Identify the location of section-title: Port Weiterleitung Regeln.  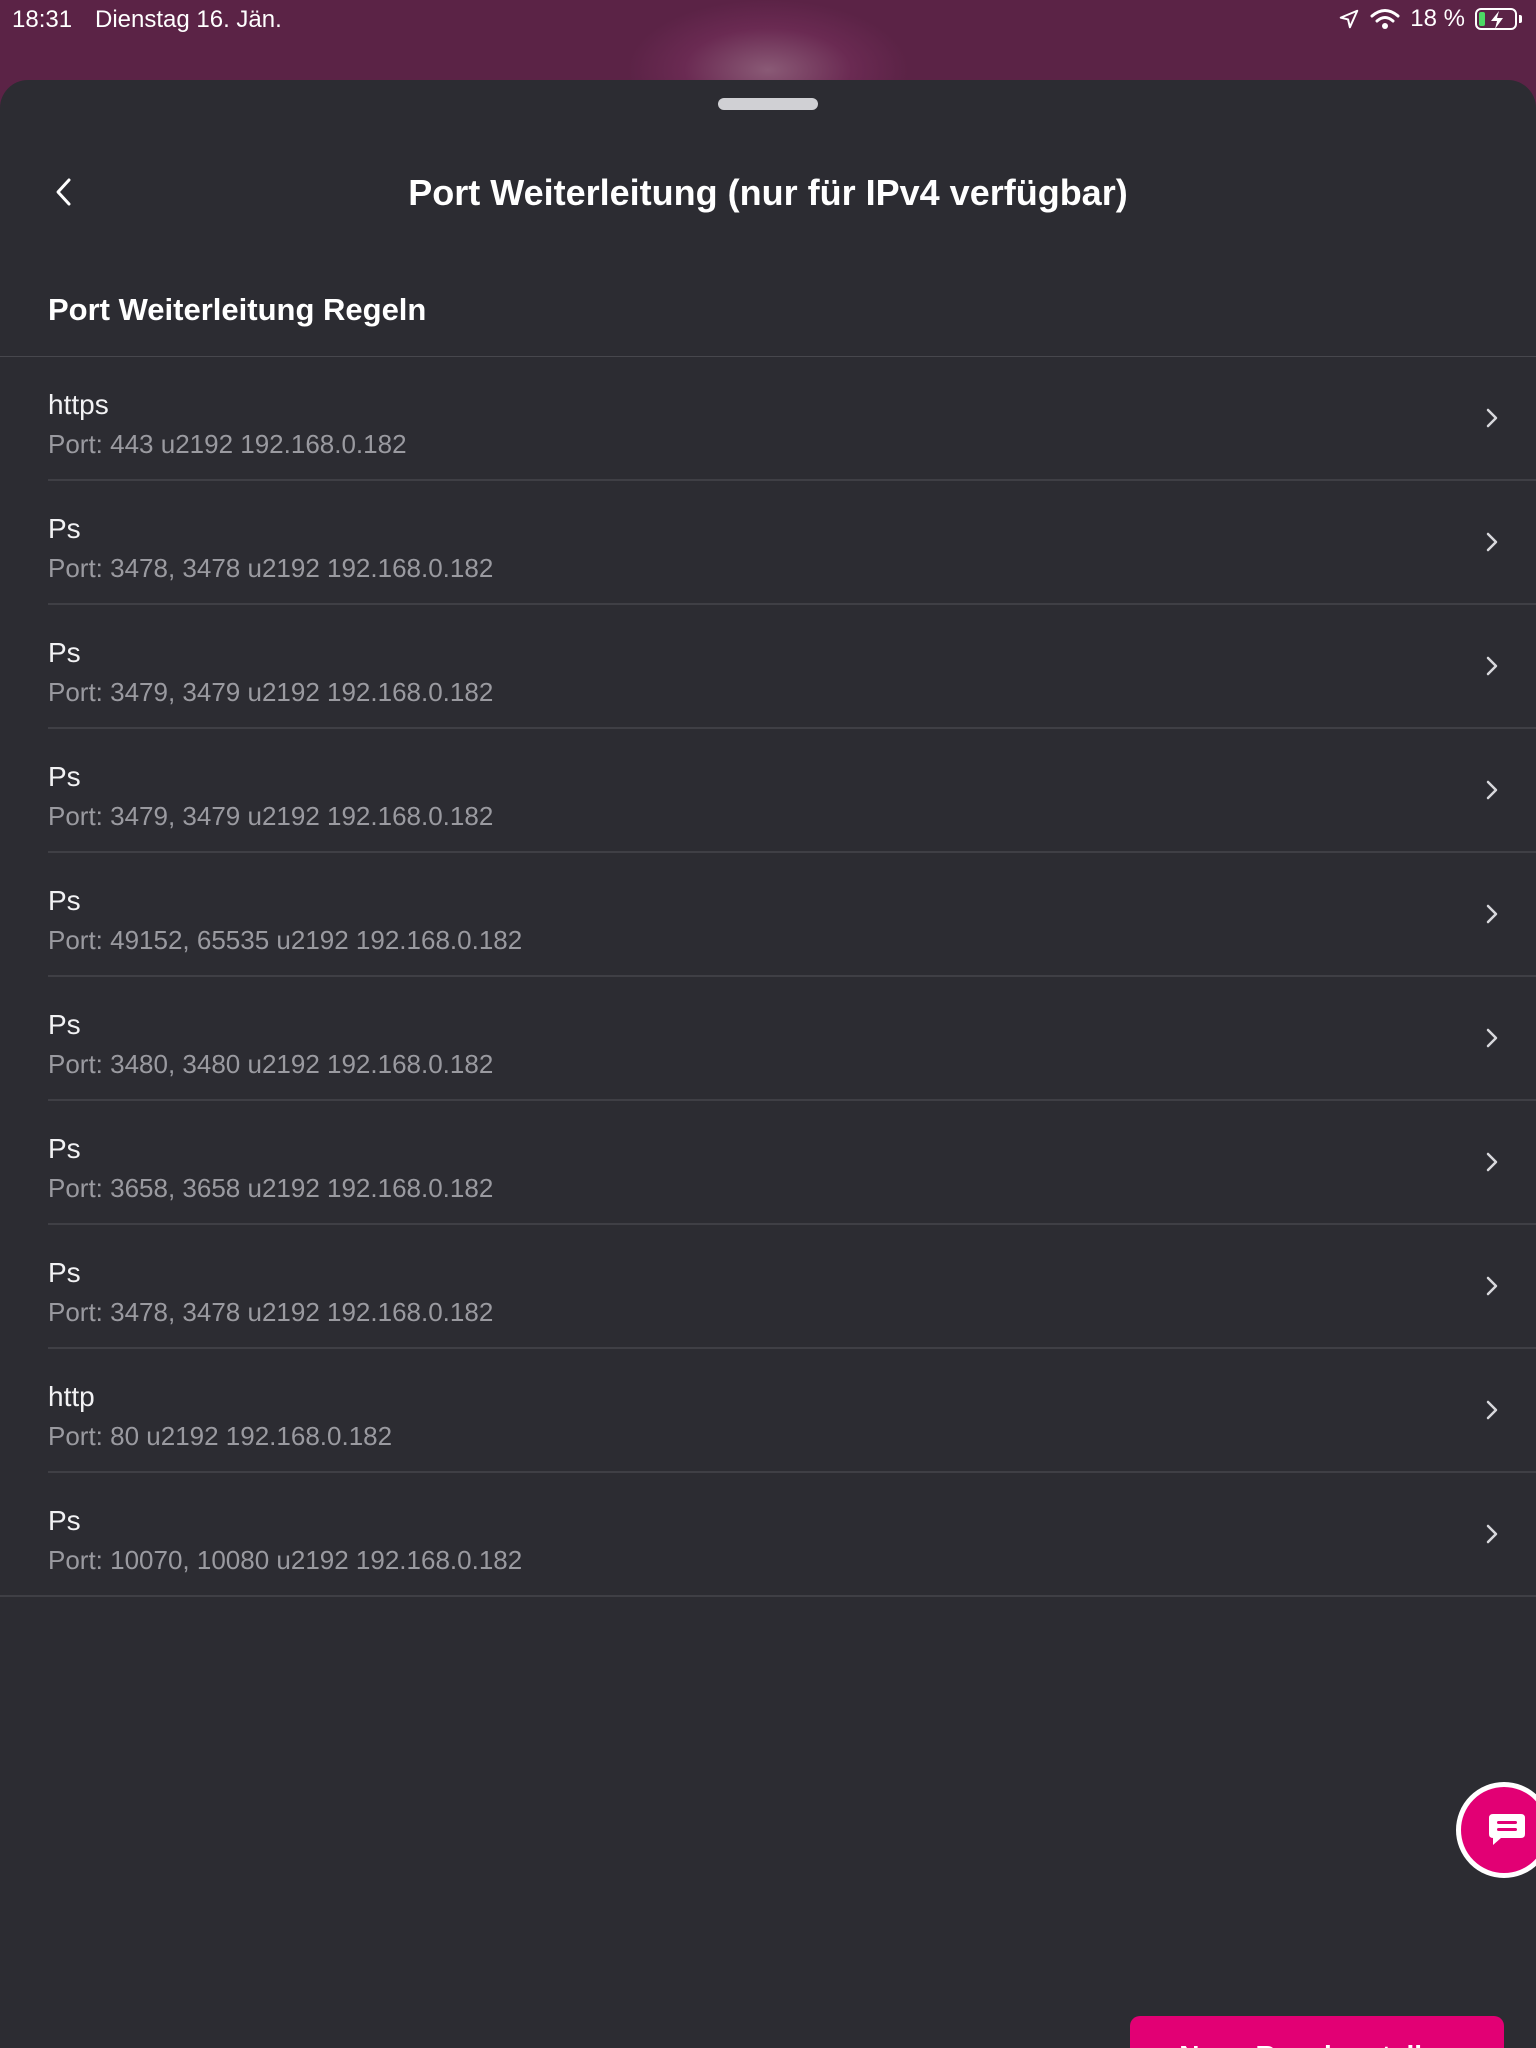
(237, 309).